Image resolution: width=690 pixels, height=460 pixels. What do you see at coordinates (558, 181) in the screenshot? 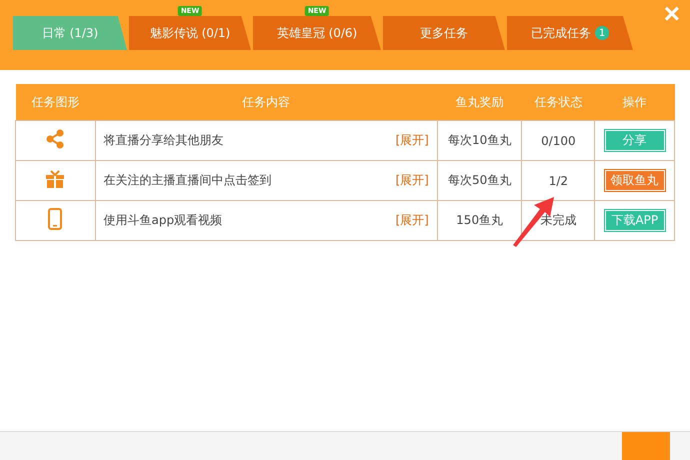
I see `status-text: 1/2` at bounding box center [558, 181].